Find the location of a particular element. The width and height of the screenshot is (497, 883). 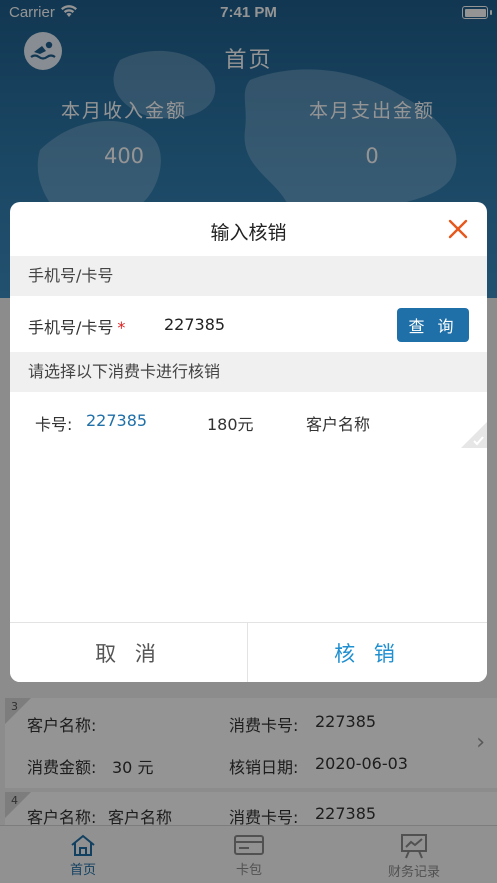

phone-card-label: 手机号/卡号 * is located at coordinates (76, 326).